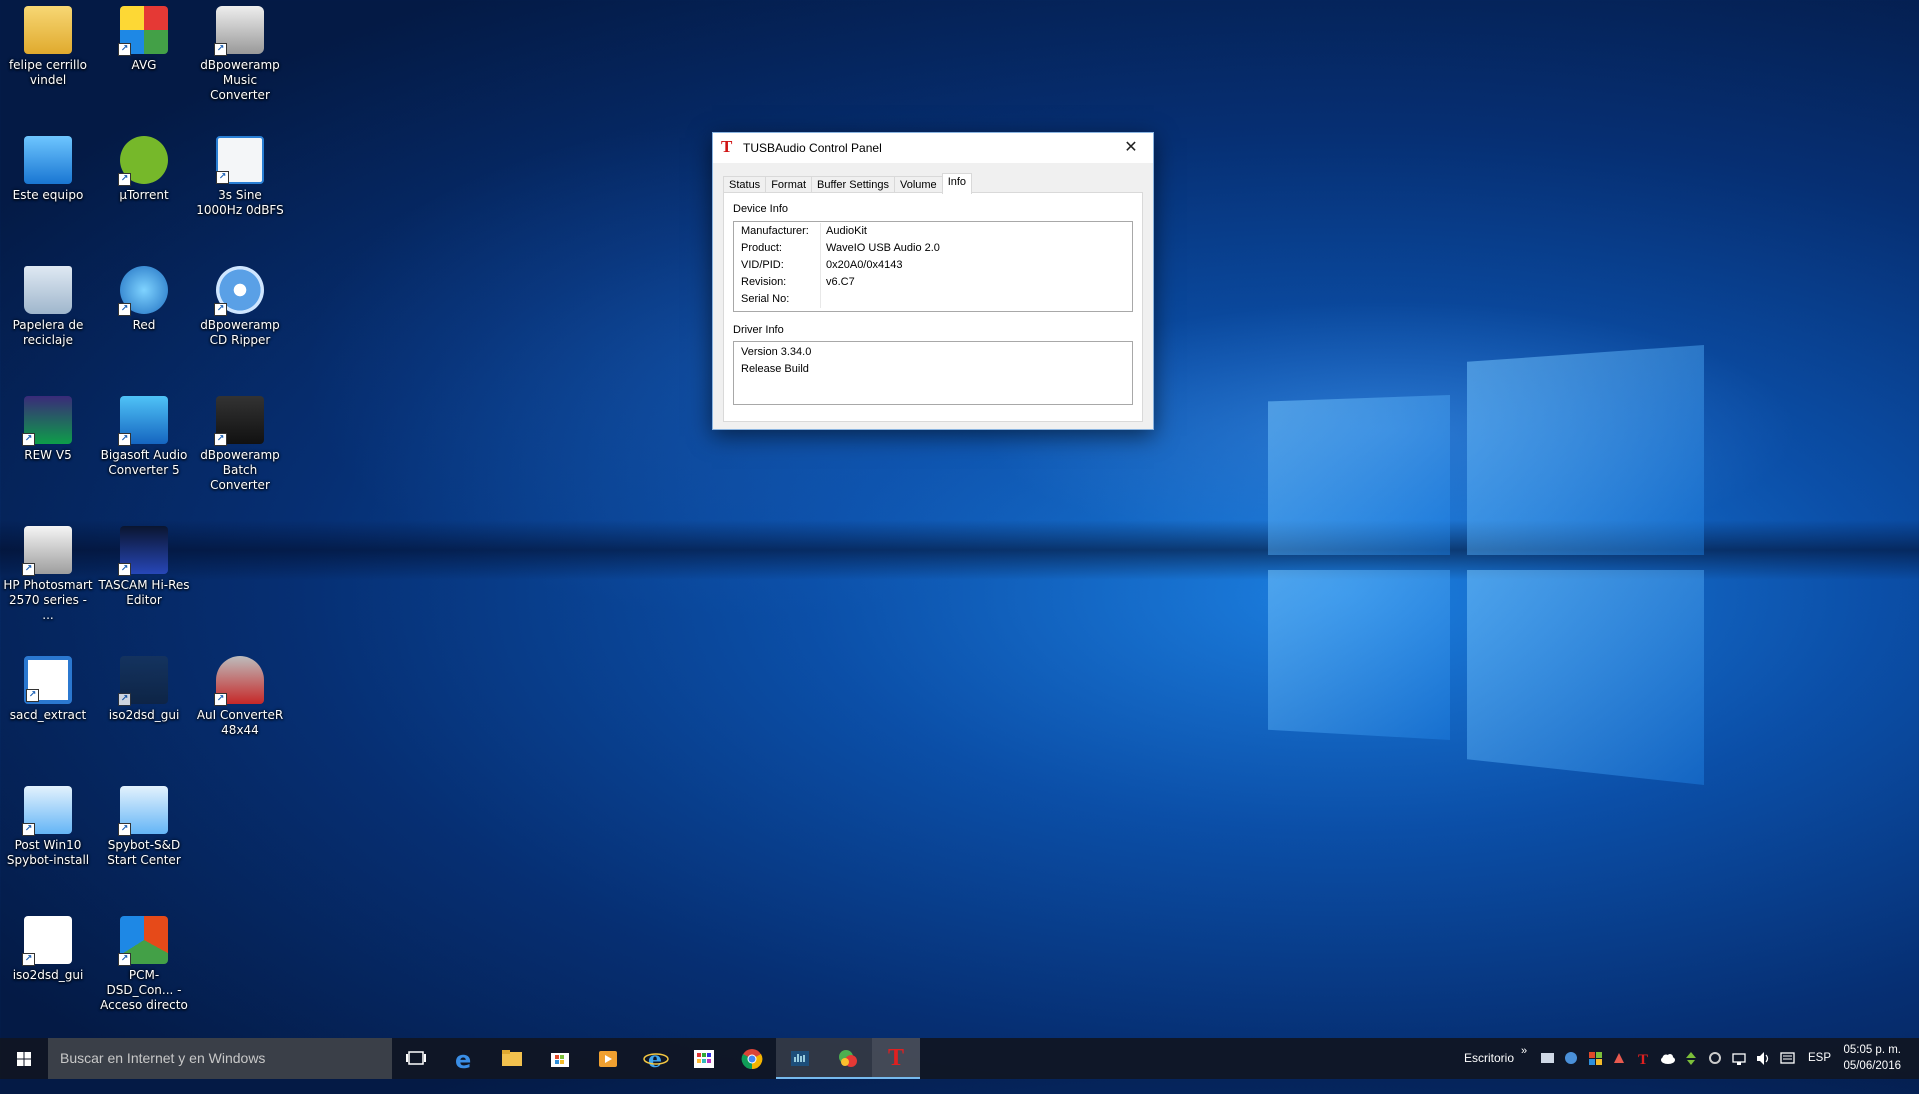  I want to click on info-key: Revision:, so click(764, 282).